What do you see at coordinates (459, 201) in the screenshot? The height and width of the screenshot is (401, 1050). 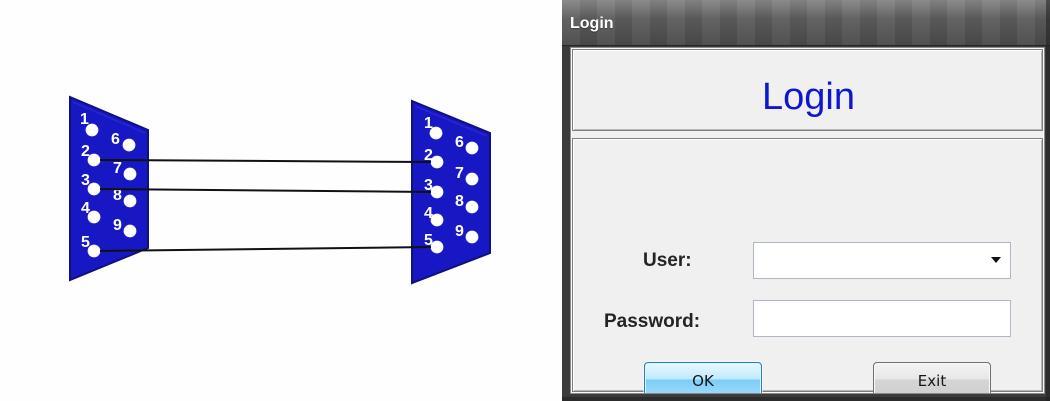 I see `right-pin-label-8: 8` at bounding box center [459, 201].